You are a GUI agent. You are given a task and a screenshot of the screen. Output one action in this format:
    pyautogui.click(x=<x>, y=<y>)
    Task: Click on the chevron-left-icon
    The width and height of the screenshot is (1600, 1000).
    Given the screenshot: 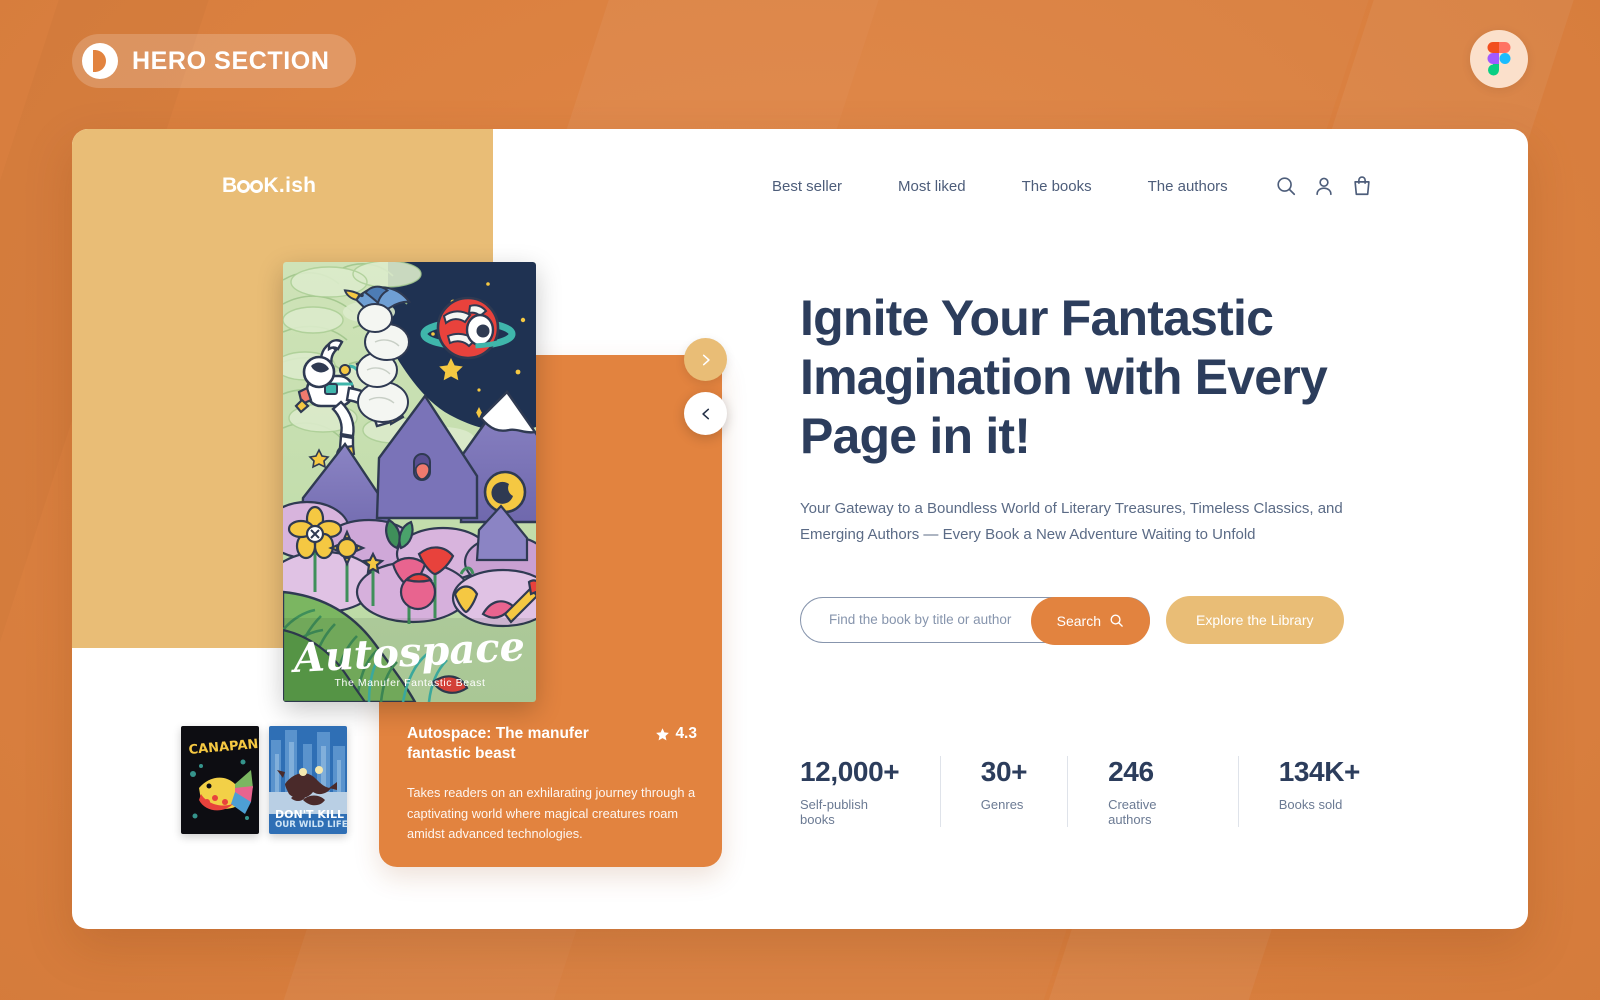 What is the action you would take?
    pyautogui.click(x=705, y=413)
    